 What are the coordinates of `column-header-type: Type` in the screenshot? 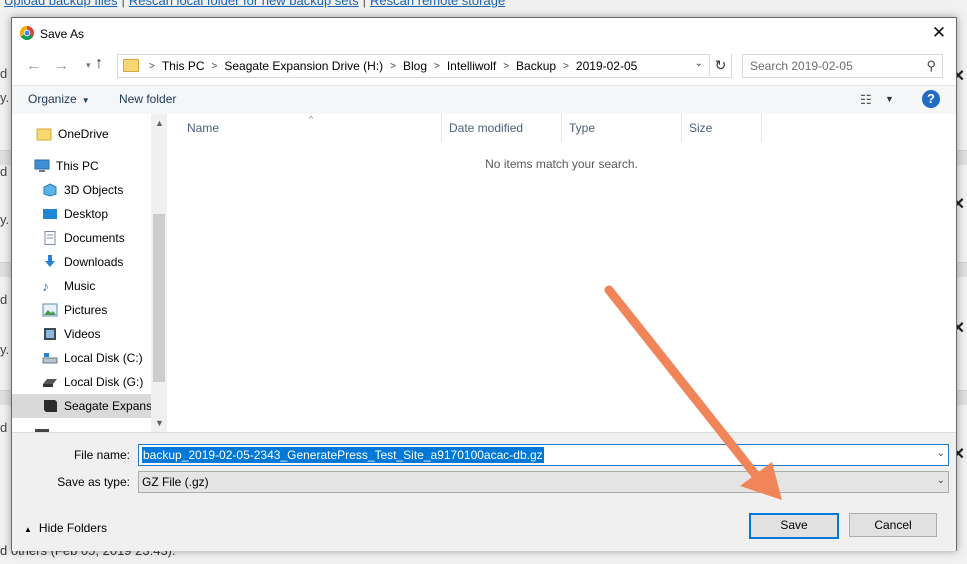 It's located at (622, 128).